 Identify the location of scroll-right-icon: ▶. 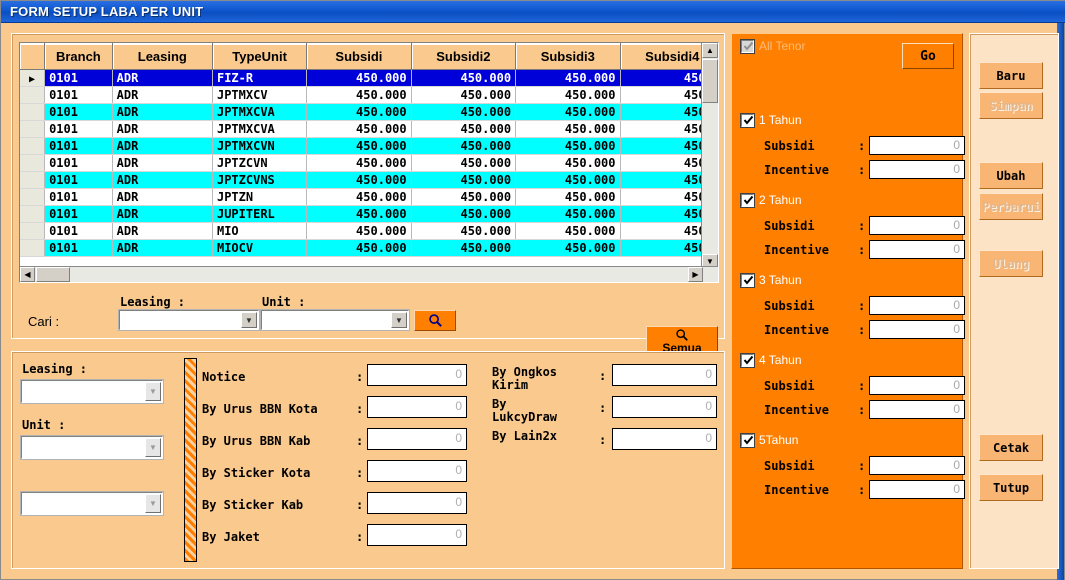
(695, 274).